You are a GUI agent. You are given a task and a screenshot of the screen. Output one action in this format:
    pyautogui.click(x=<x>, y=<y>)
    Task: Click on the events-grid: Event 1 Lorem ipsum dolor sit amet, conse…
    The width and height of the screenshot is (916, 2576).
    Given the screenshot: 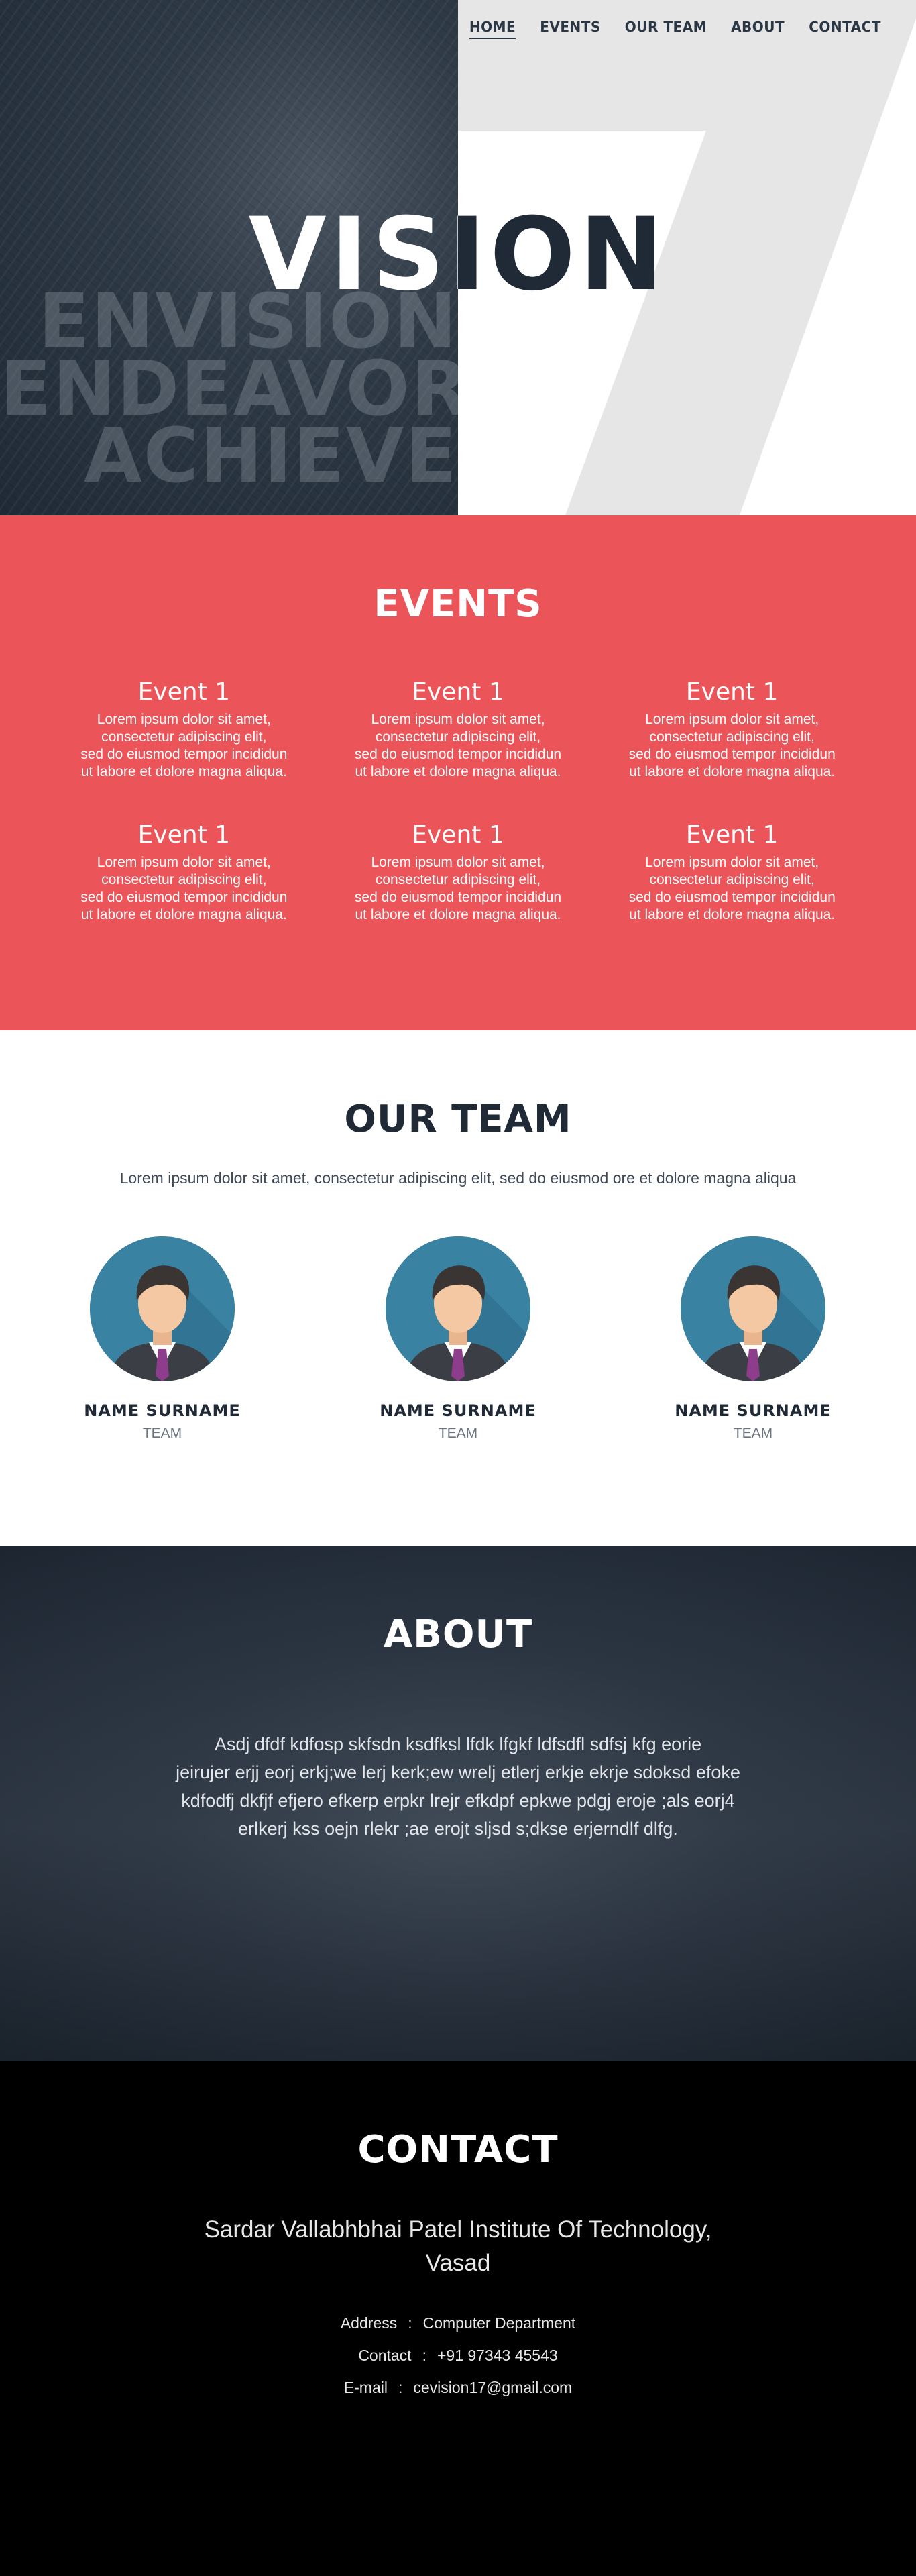 What is the action you would take?
    pyautogui.click(x=458, y=801)
    